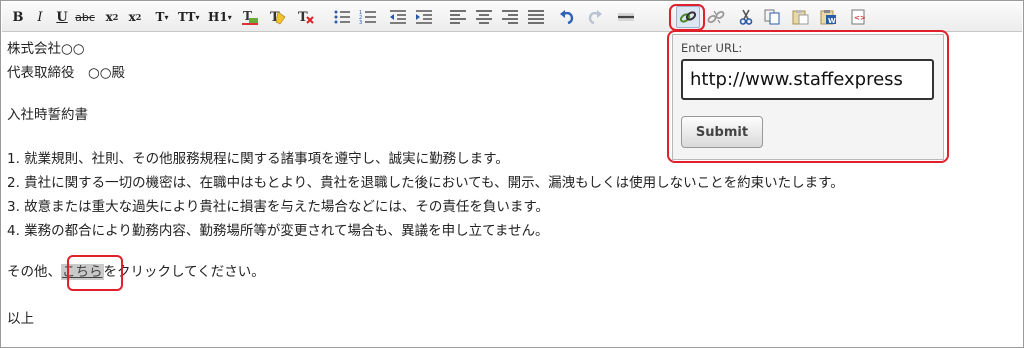  I want to click on text-color-button: T, so click(250, 17).